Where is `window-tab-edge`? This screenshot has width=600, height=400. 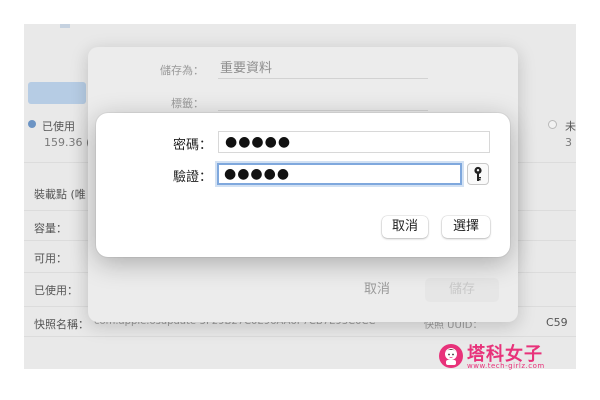
window-tab-edge is located at coordinates (65, 26).